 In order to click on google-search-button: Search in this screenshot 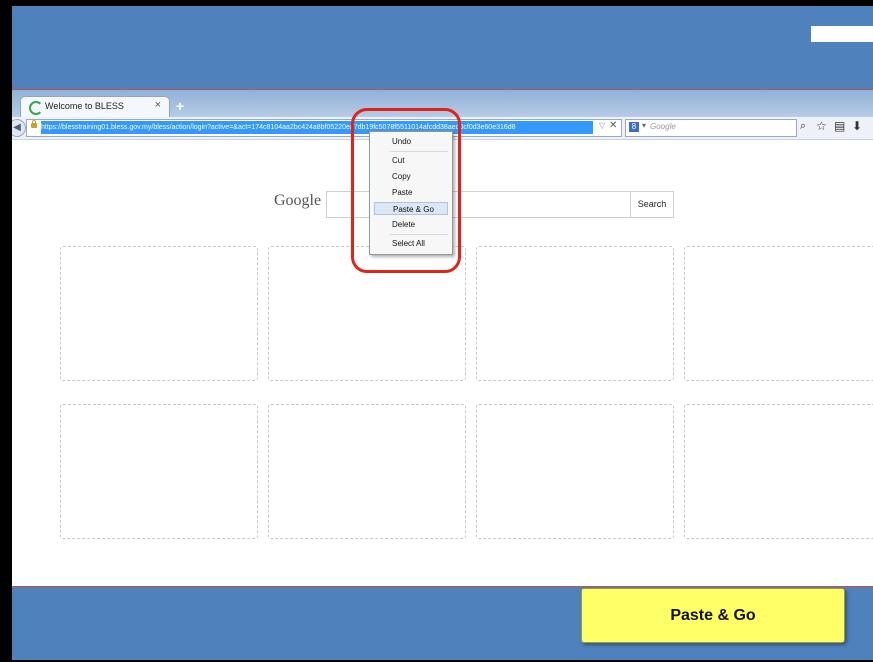, I will do `click(652, 204)`.